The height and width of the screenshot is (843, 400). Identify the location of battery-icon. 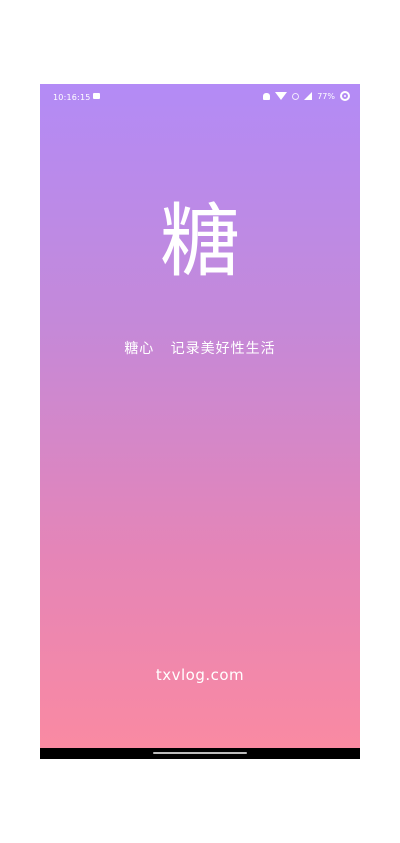
(345, 96).